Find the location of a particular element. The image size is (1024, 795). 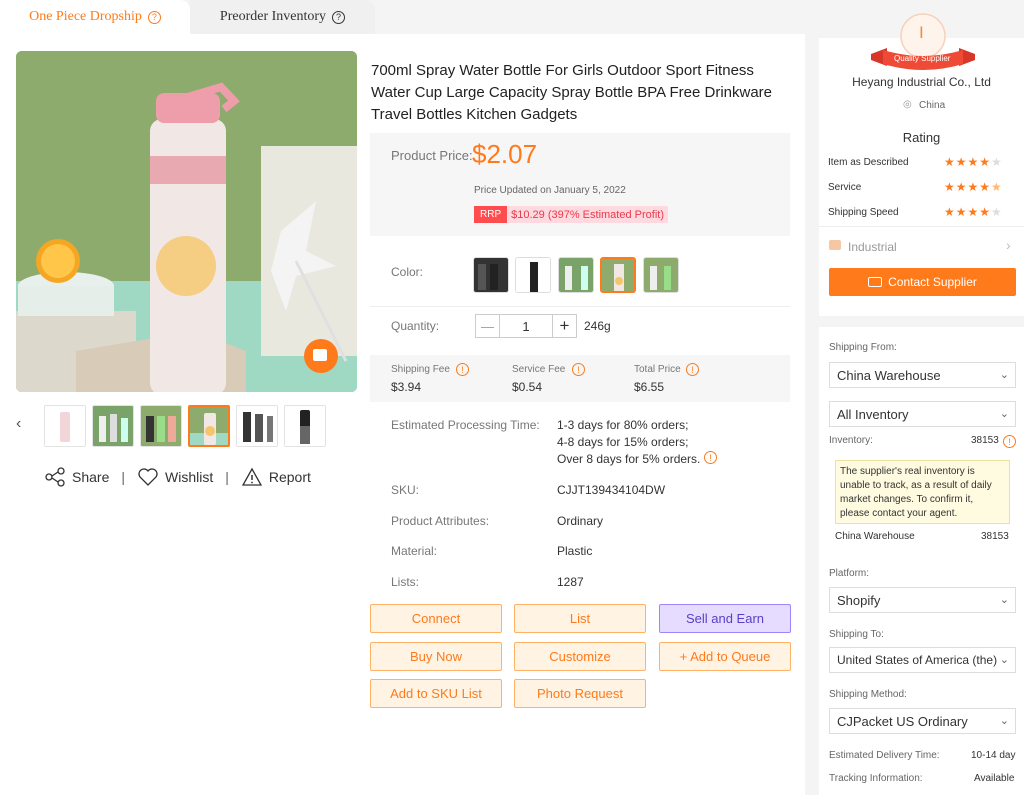

wishlist-button: Wishlist is located at coordinates (175, 477).